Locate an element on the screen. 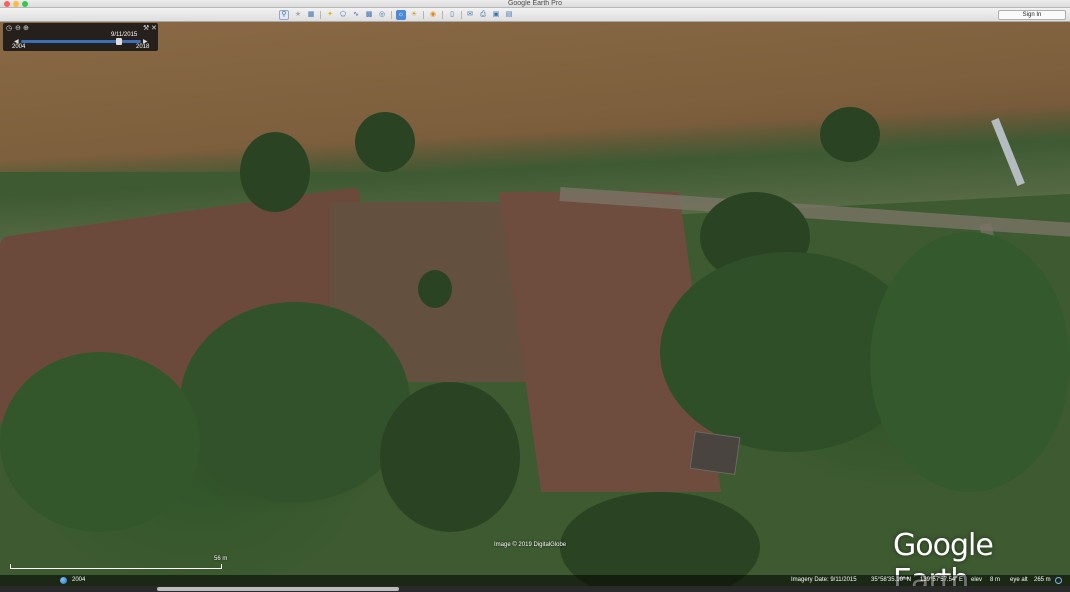  history-year: 2004 is located at coordinates (79, 580).